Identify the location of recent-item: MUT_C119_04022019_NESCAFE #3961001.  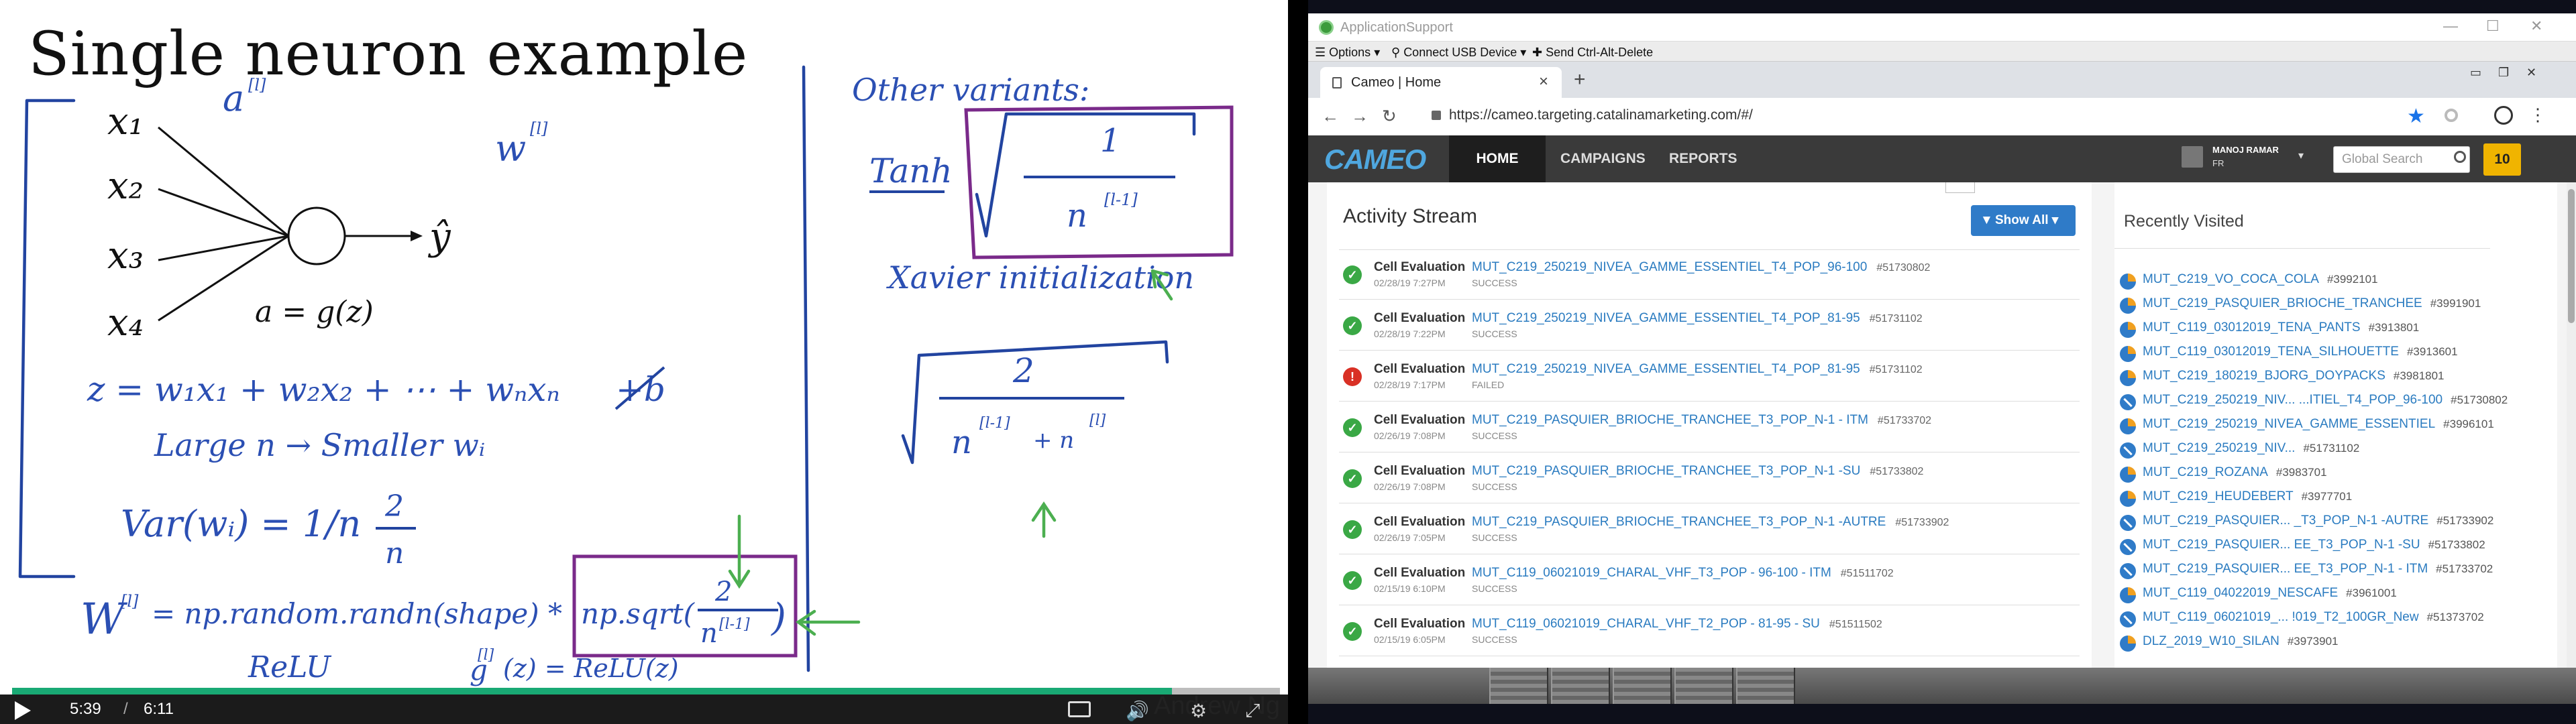
(2331, 594).